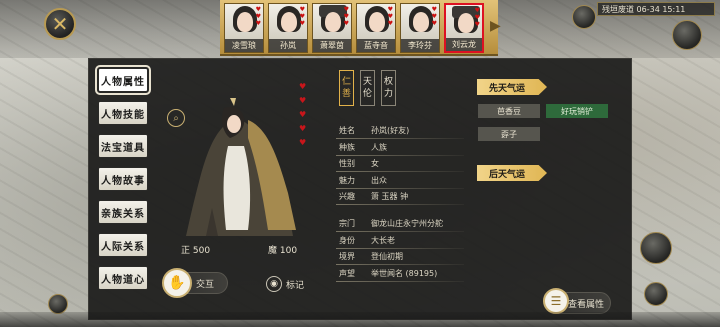  What do you see at coordinates (379, 147) in the screenshot?
I see `info-value: 人族` at bounding box center [379, 147].